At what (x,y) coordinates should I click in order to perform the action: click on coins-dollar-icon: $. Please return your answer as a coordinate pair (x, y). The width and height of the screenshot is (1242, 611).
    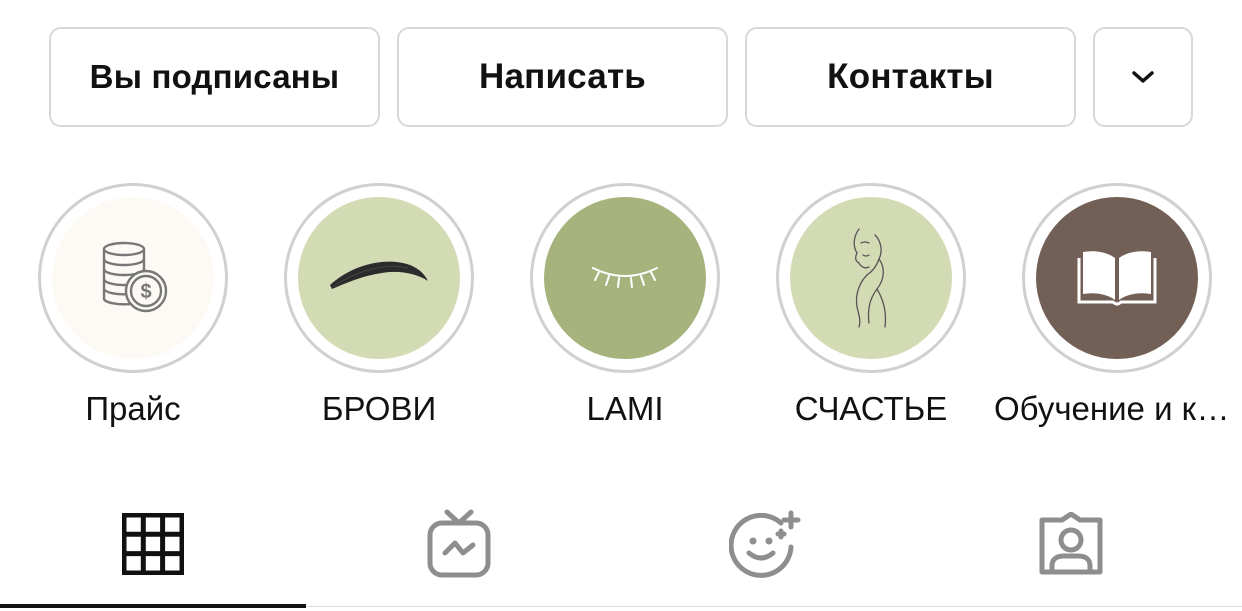
    Looking at the image, I should click on (135, 277).